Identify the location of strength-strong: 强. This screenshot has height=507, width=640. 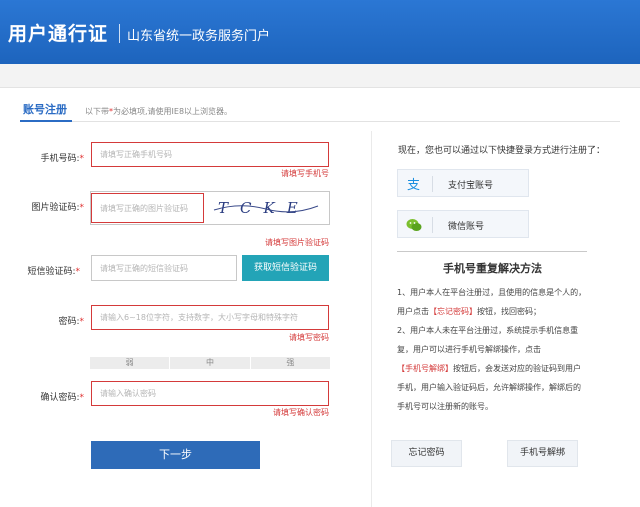
(290, 362).